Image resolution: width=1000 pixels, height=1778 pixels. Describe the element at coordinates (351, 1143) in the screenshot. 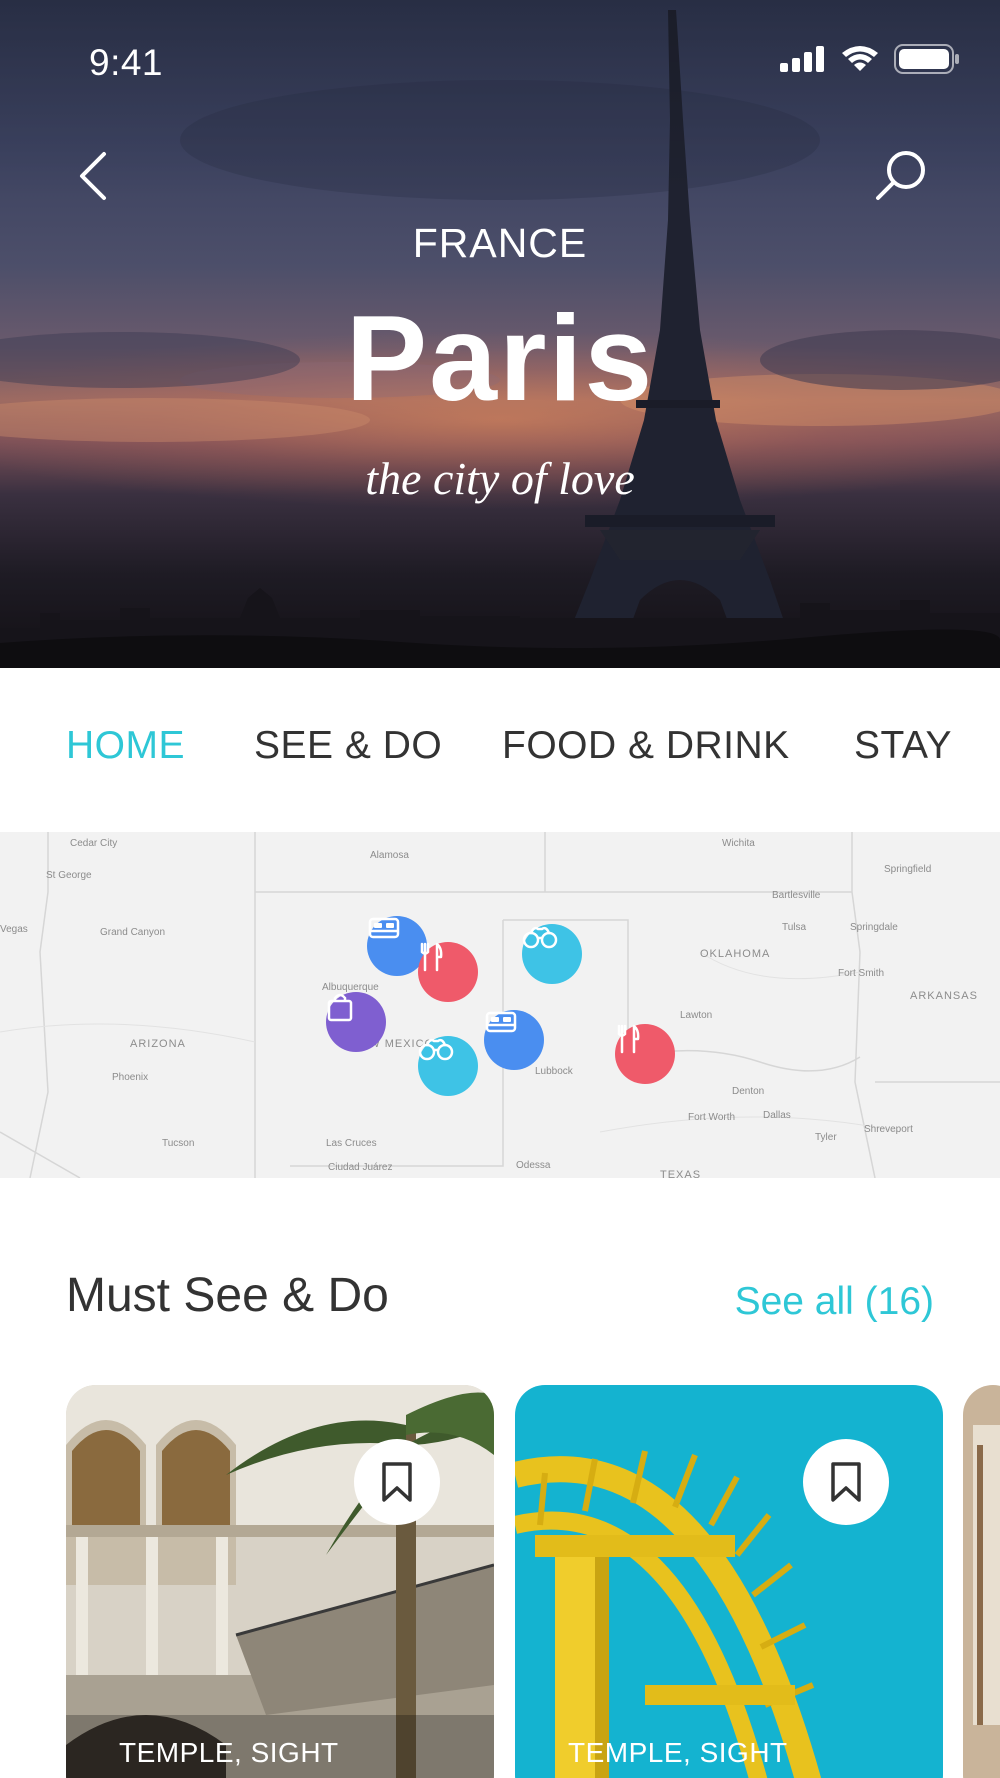

I see `map-label: Las Cruces` at that location.